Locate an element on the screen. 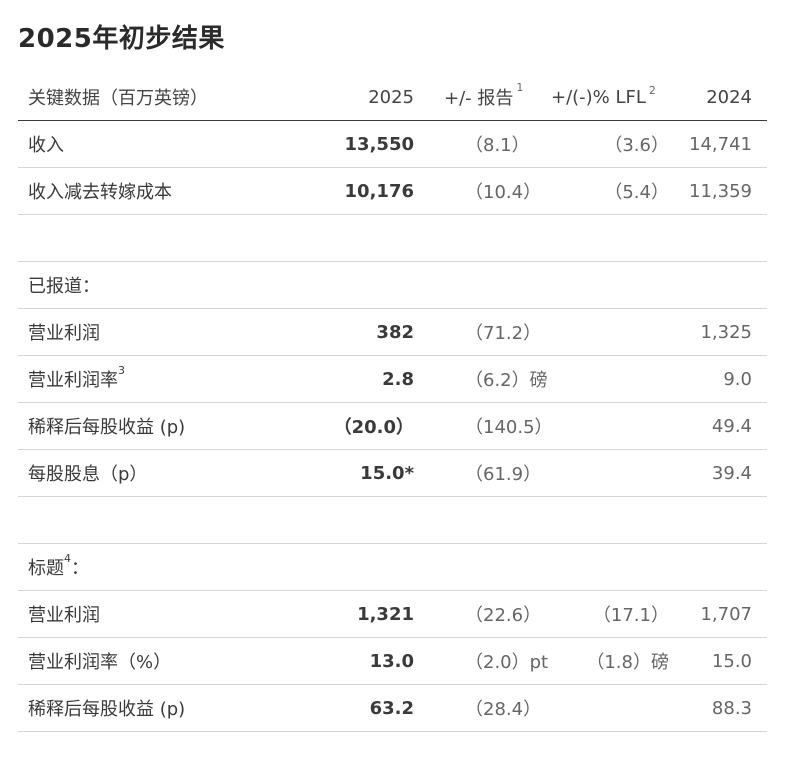 This screenshot has height=772, width=804. value-2024: 39.4 is located at coordinates (718, 473).